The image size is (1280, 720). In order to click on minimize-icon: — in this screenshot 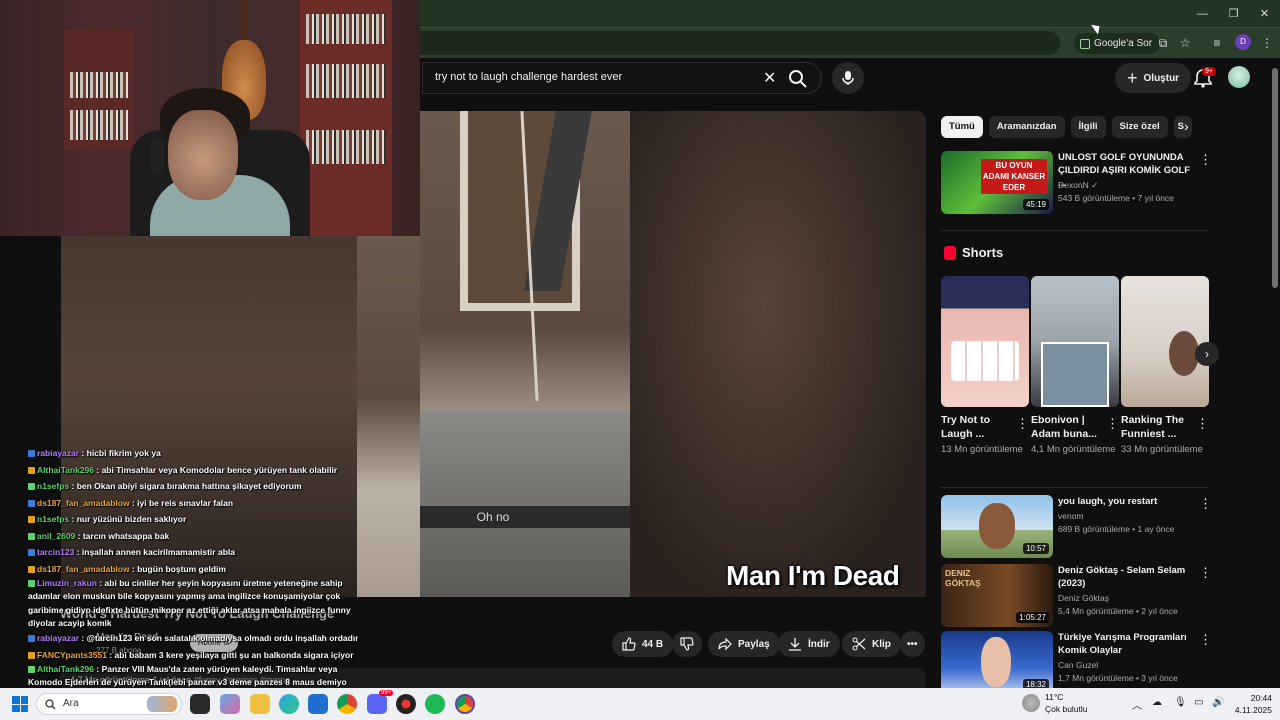, I will do `click(1202, 13)`.